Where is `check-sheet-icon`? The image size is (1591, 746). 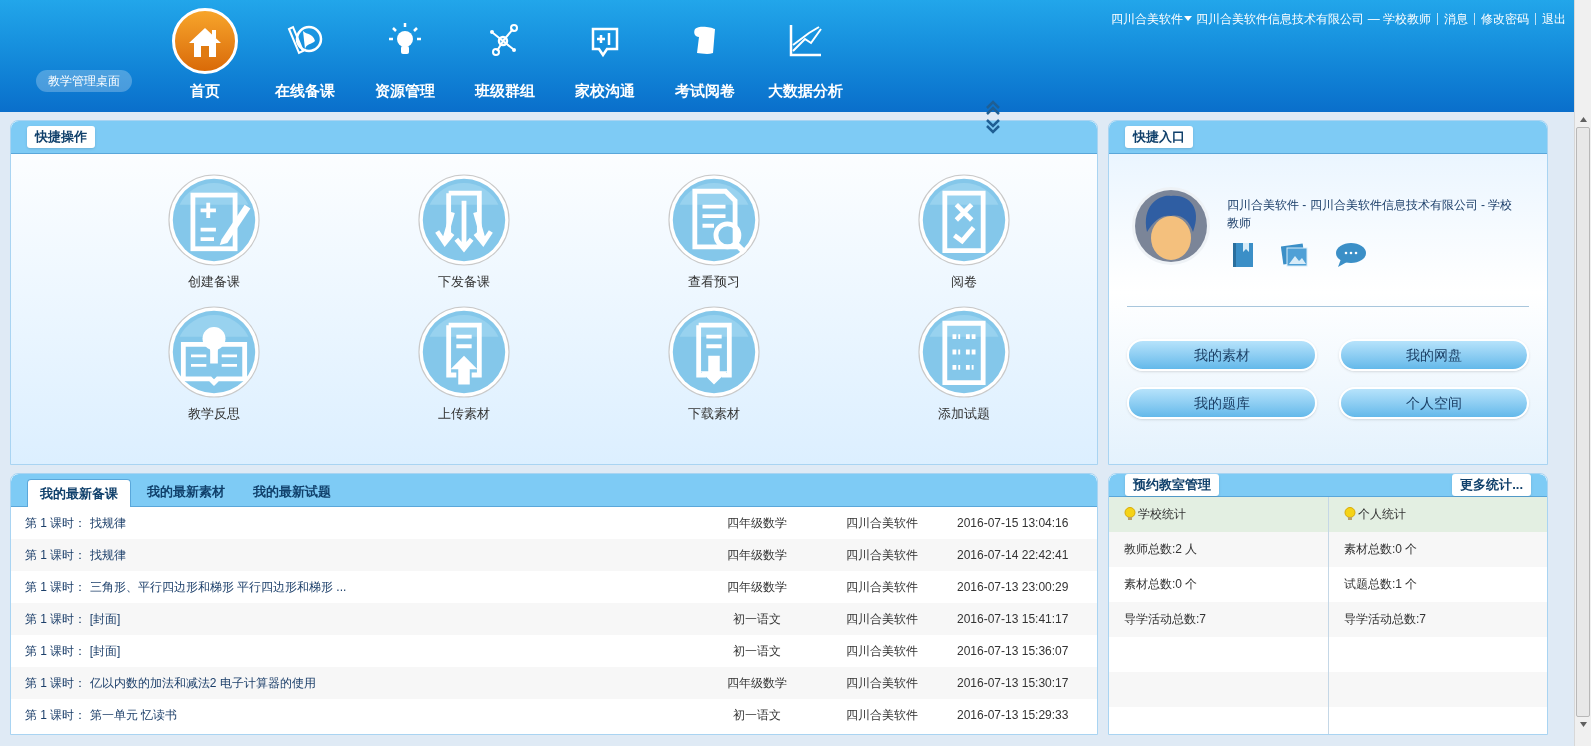 check-sheet-icon is located at coordinates (964, 220).